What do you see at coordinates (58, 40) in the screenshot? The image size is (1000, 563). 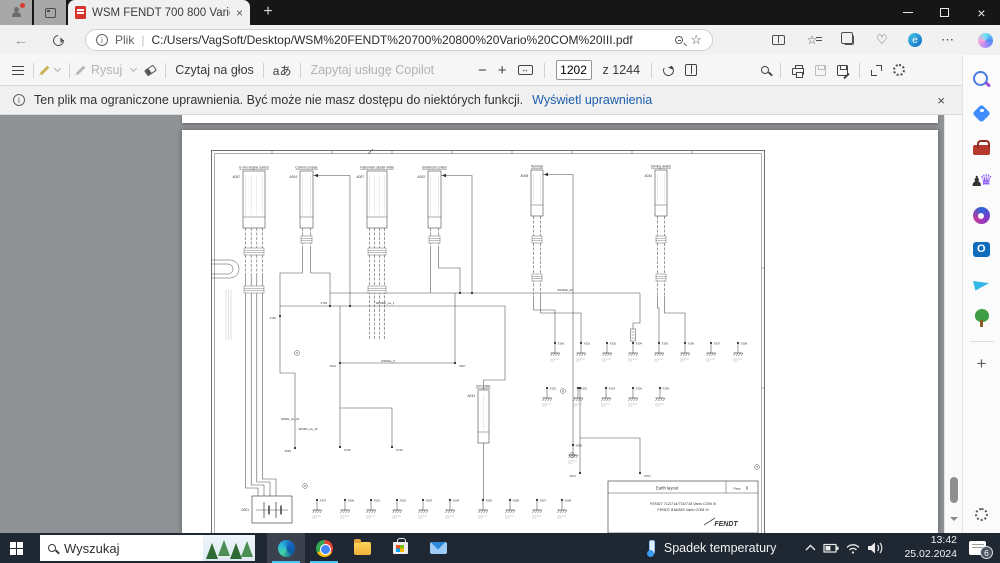 I see `refresh-button` at bounding box center [58, 40].